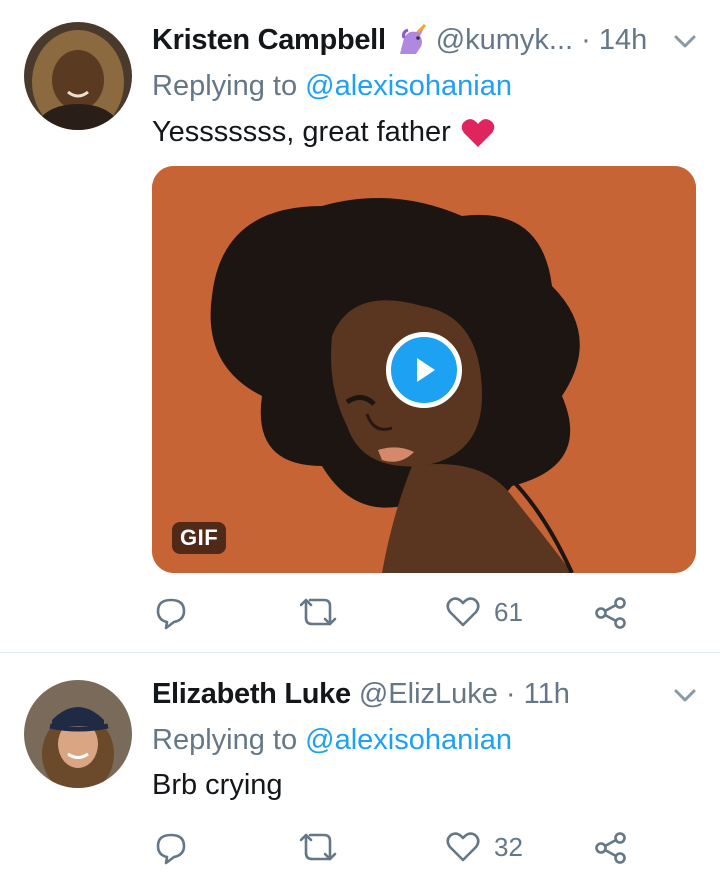  Describe the element at coordinates (269, 40) in the screenshot. I see `display-name: Kristen Campbell` at that location.